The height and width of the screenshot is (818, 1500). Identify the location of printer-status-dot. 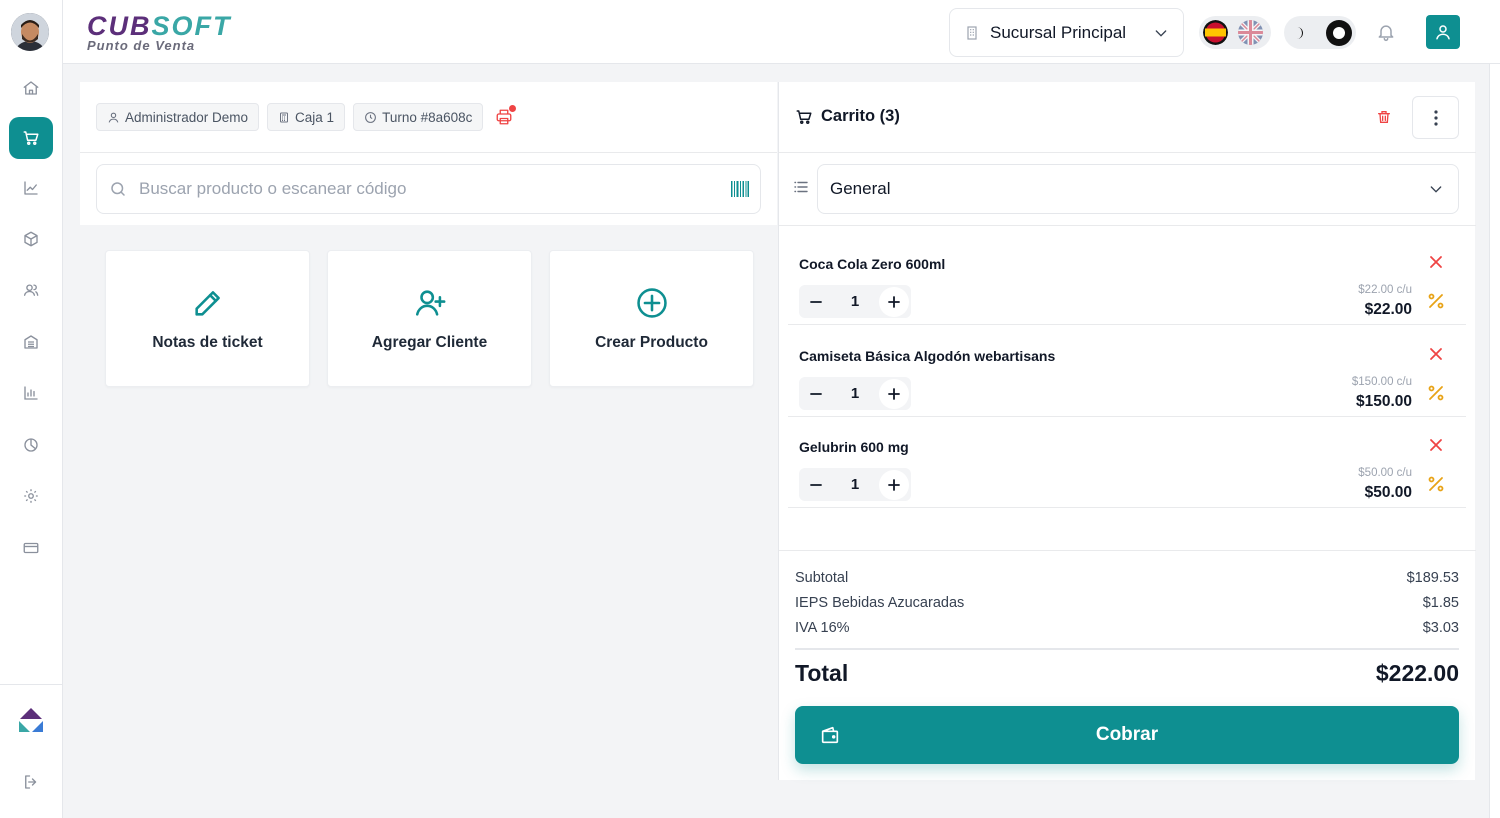
(513, 108).